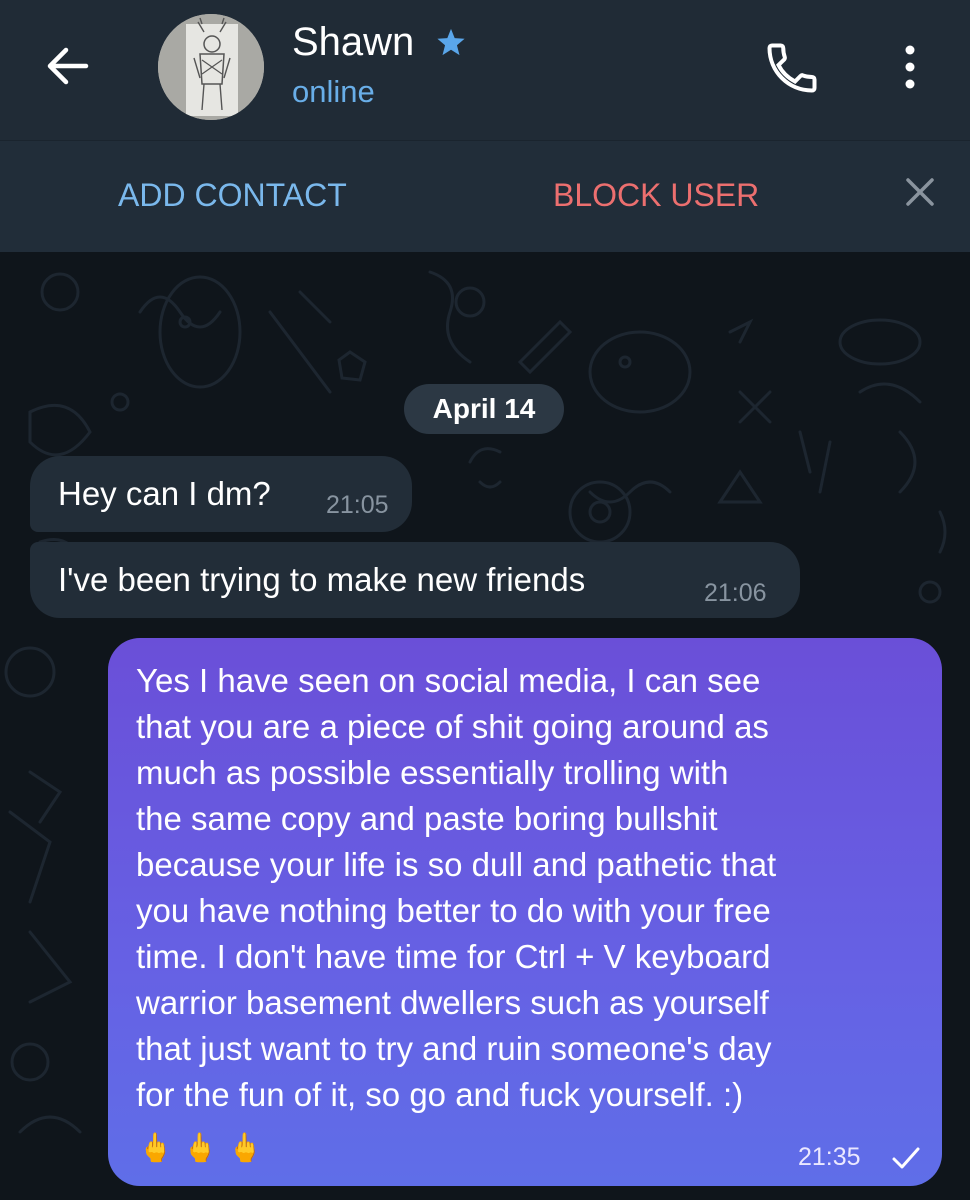  Describe the element at coordinates (205, 1147) in the screenshot. I see `middle-finger-emoji: 🖕🖕🖕` at that location.